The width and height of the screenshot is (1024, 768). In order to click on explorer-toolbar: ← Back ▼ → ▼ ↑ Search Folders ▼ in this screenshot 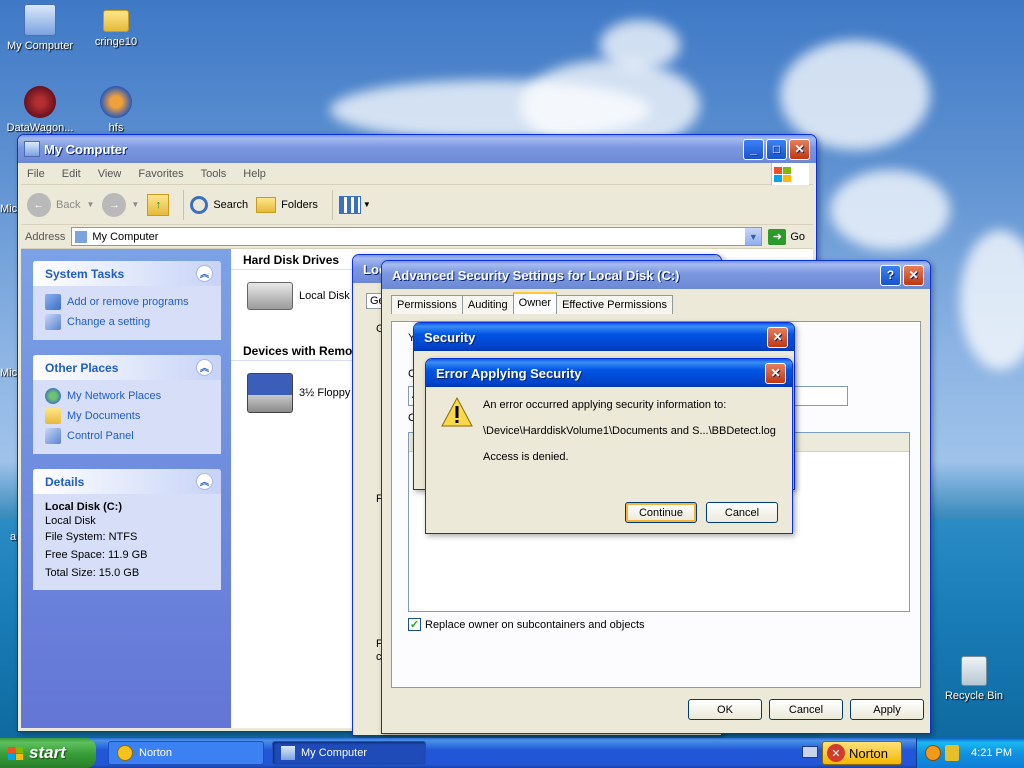, I will do `click(417, 205)`.